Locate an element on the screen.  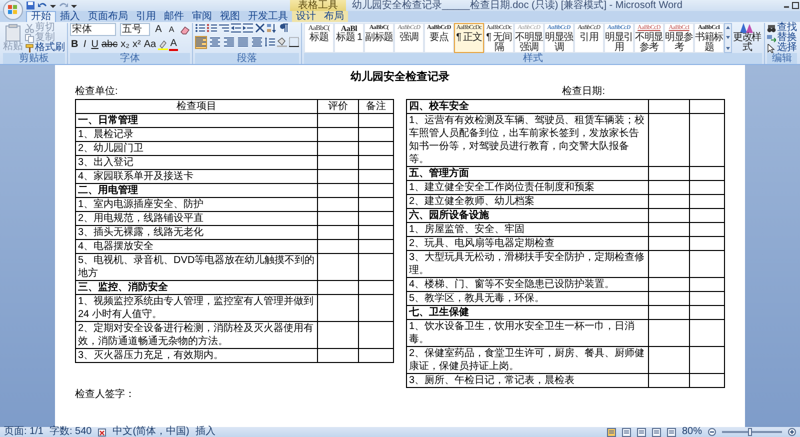
style-gallery-item: AaBl 标题 1 is located at coordinates (349, 38).